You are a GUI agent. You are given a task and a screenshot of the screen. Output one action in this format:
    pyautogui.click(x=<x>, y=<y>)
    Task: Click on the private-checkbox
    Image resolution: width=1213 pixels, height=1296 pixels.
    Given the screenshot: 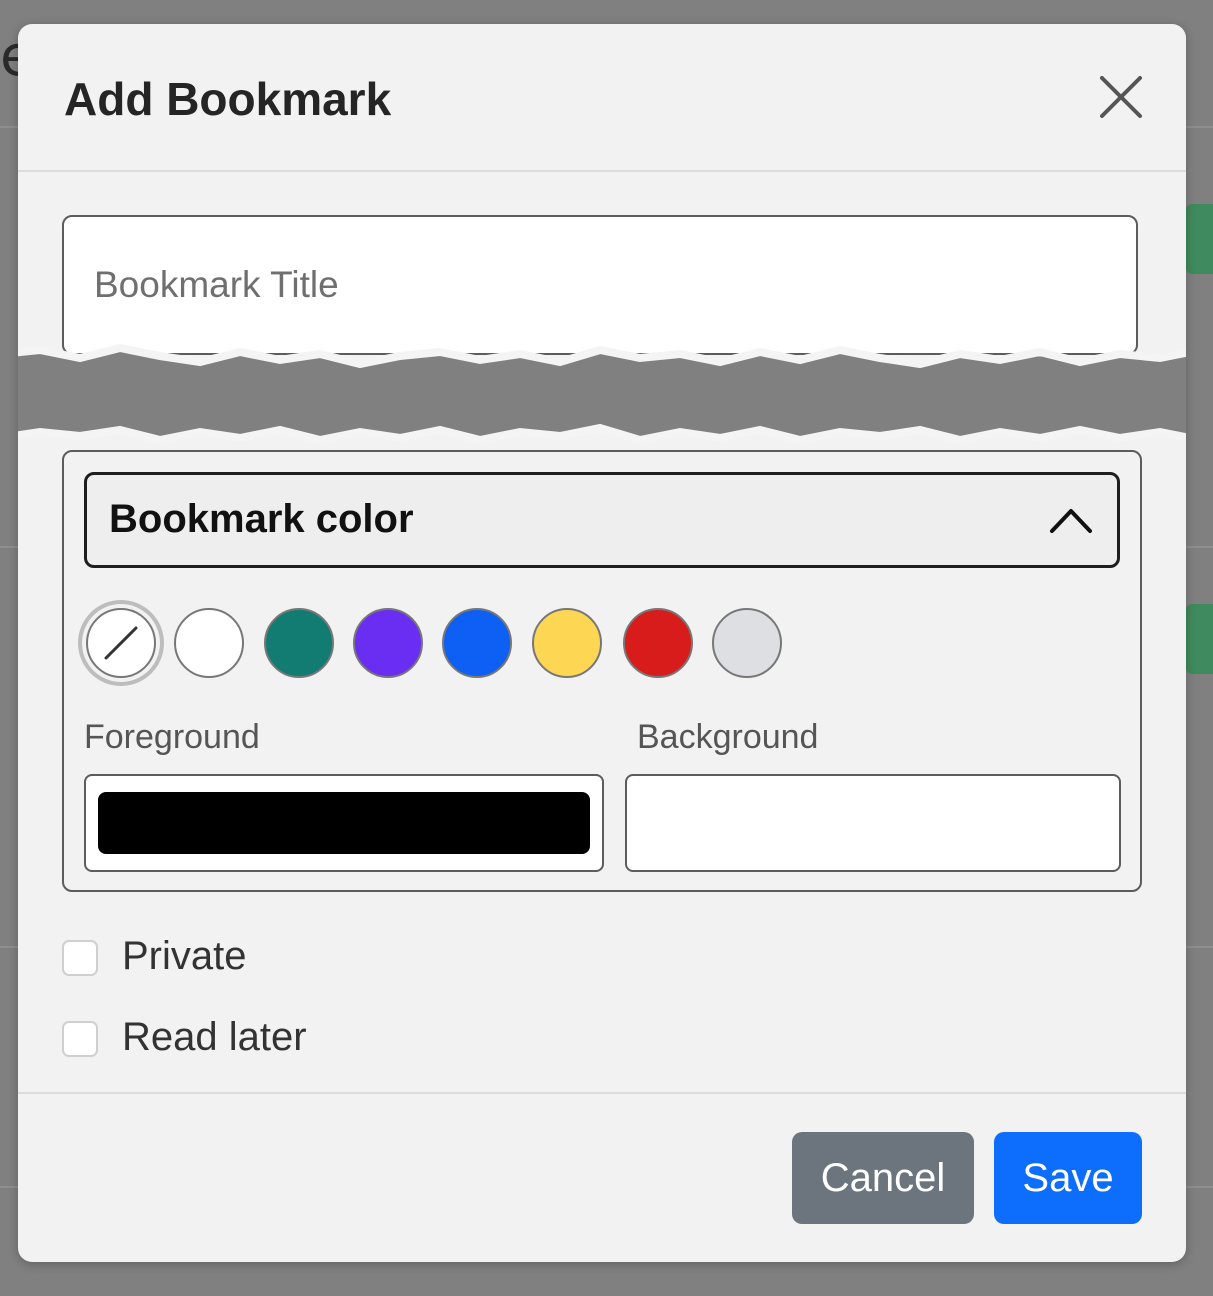 What is the action you would take?
    pyautogui.click(x=80, y=958)
    